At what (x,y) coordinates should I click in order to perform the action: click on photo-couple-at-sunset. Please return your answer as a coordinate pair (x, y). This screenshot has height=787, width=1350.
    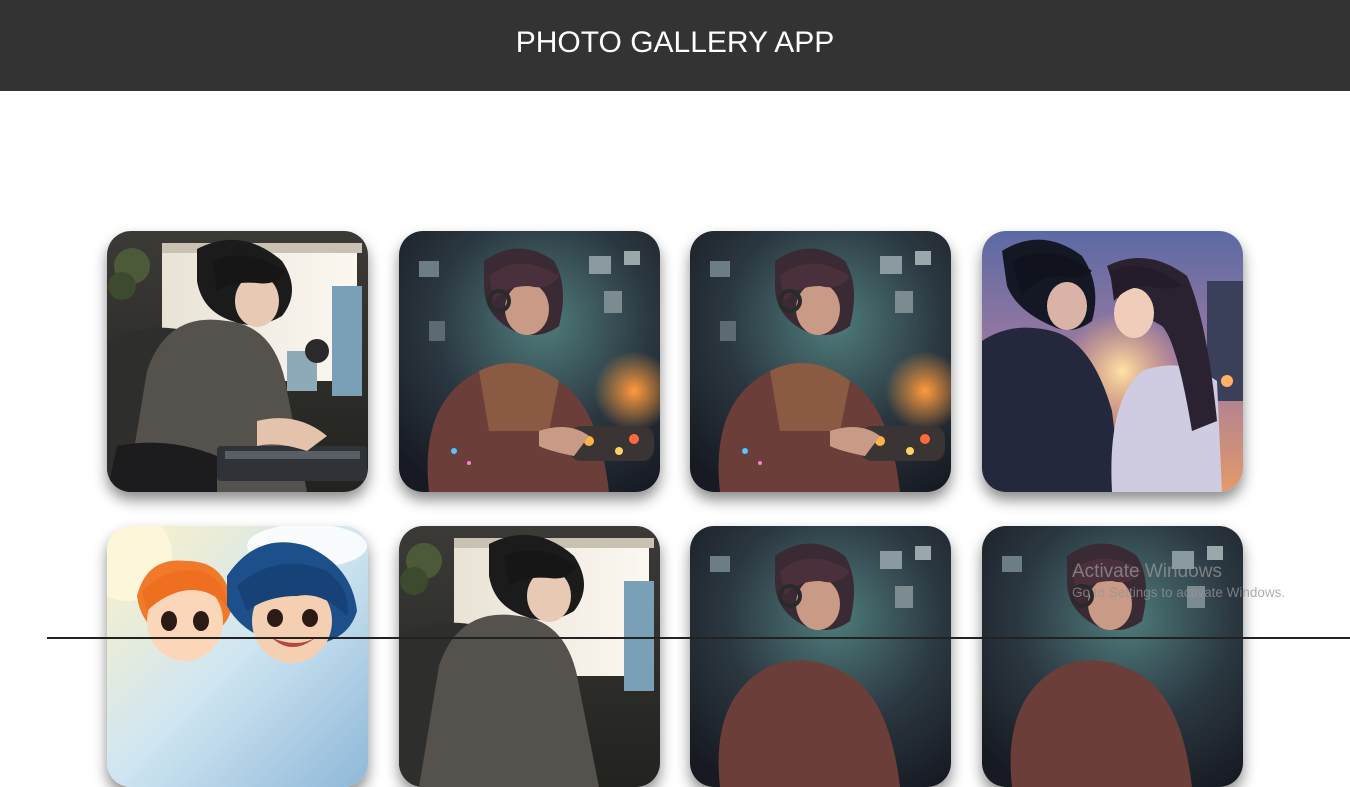
    Looking at the image, I should click on (1112, 361).